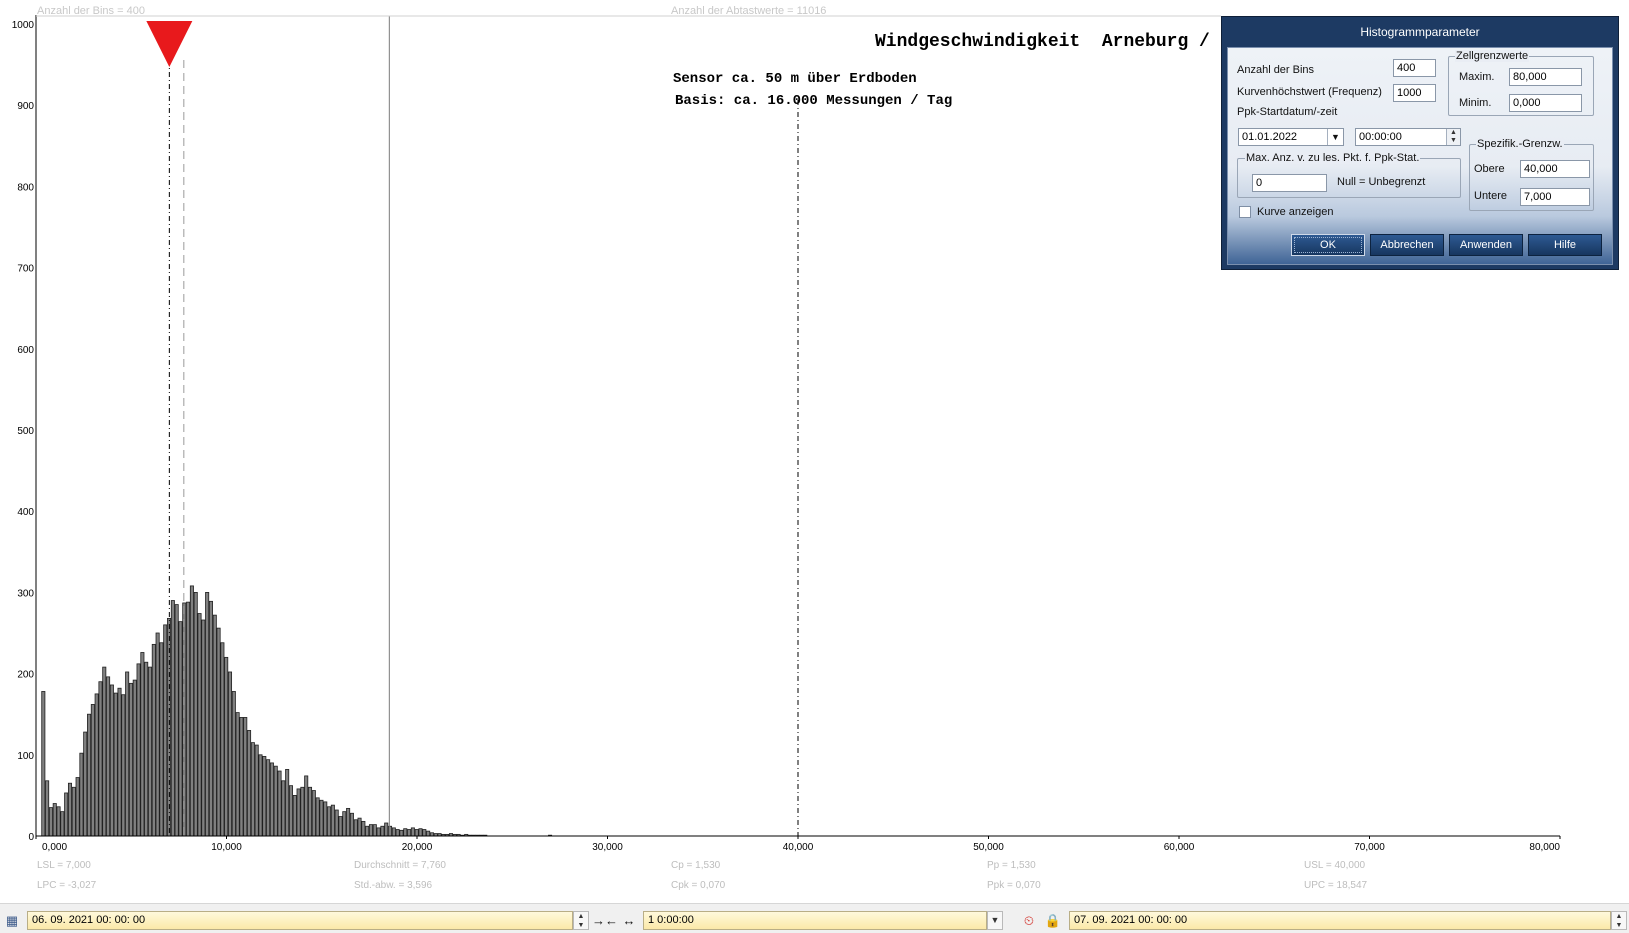 This screenshot has width=1629, height=933. Describe the element at coordinates (1555, 197) in the screenshot. I see `lower-input: 7,000` at that location.